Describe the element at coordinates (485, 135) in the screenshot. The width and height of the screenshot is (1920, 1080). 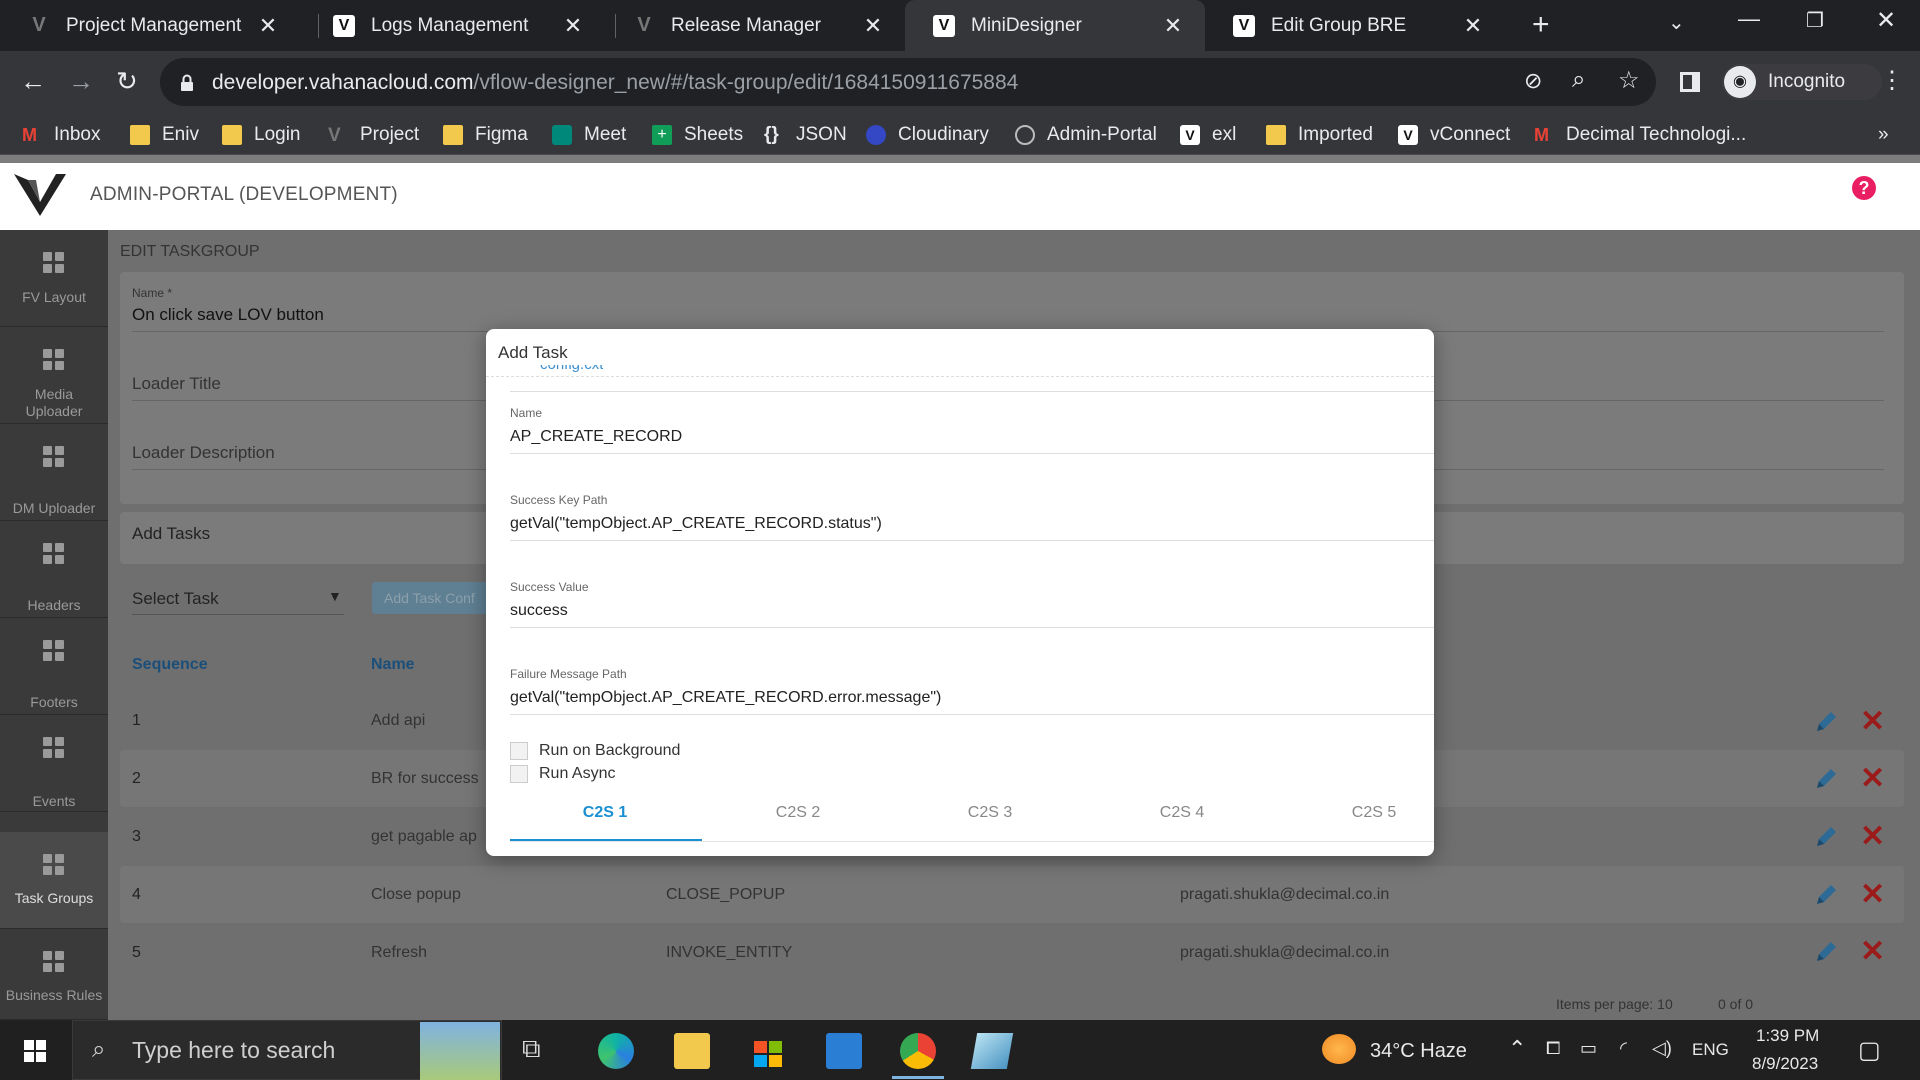
I see `bookmark-figma: Figma` at that location.